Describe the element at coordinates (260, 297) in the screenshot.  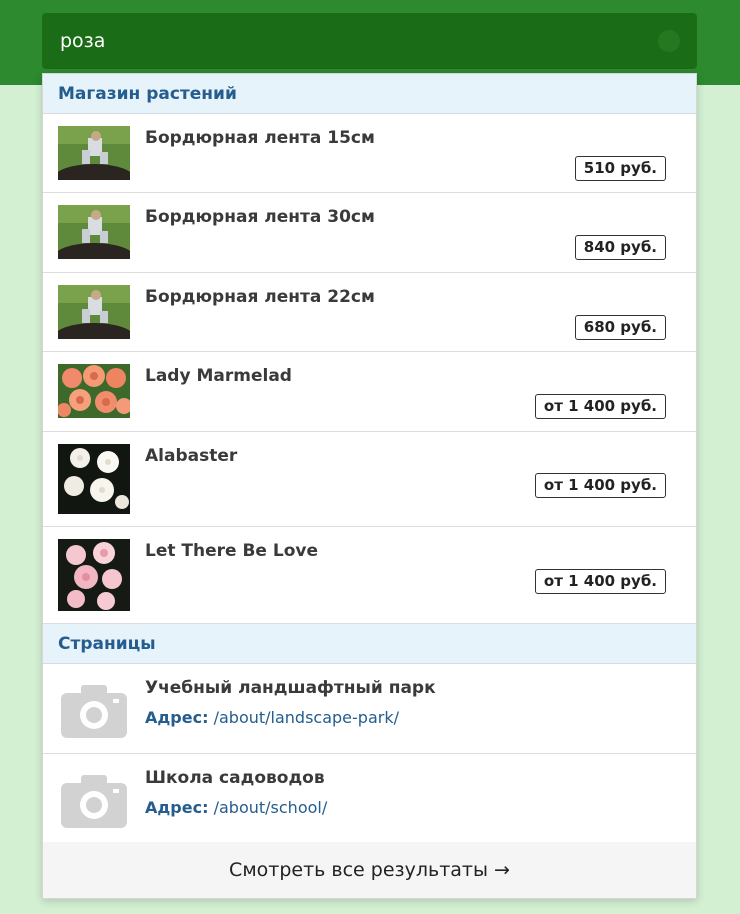
I see `item-title: Бордюрная лента 22см` at that location.